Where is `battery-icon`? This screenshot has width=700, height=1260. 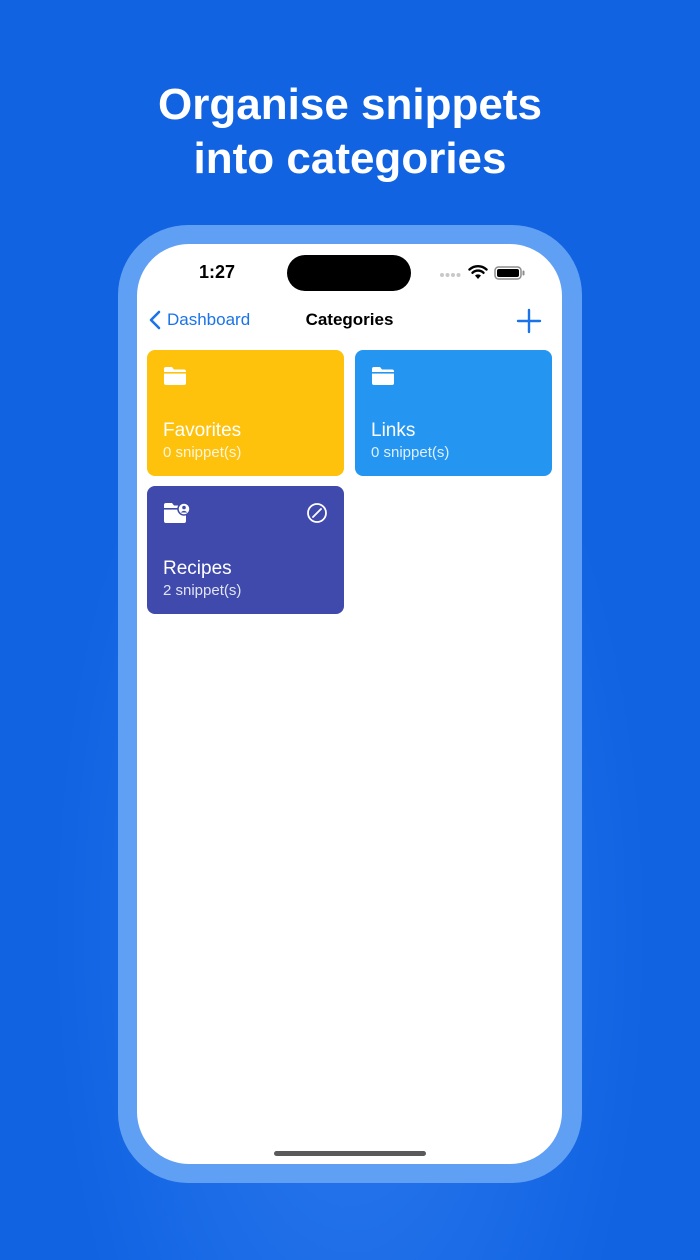
battery-icon is located at coordinates (509, 273).